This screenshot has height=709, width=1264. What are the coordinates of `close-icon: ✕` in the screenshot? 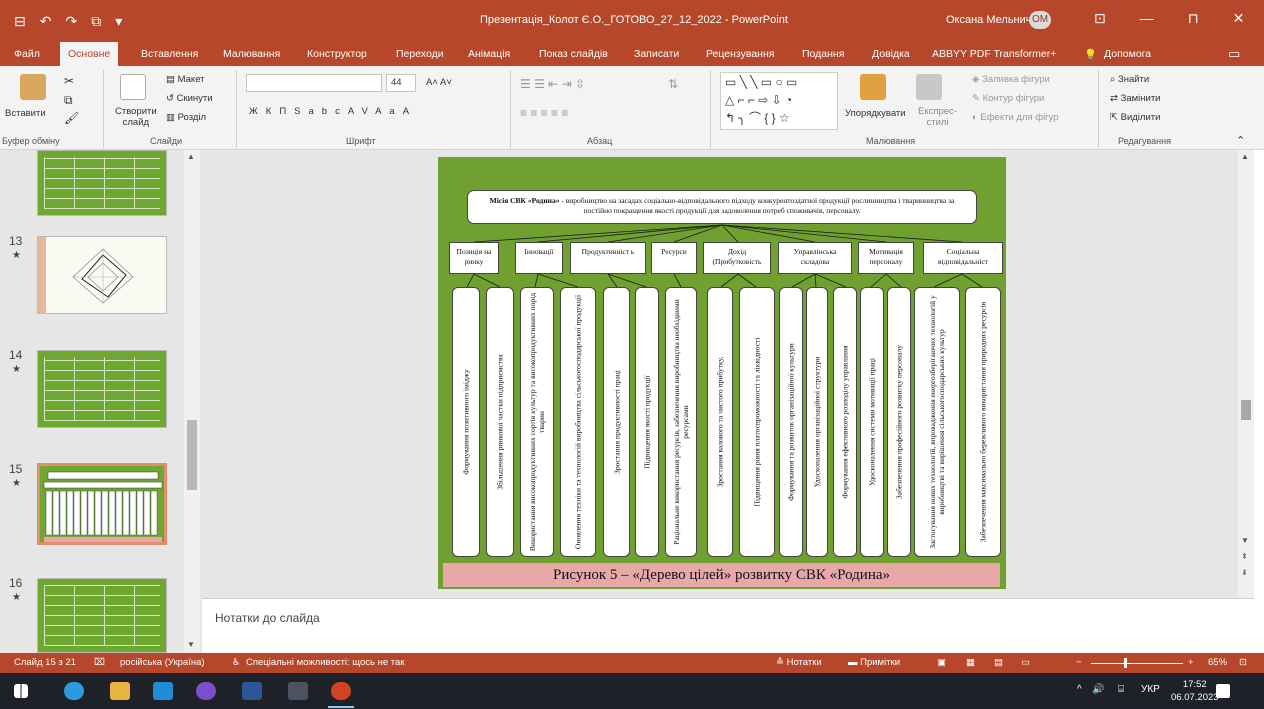 It's located at (1239, 18).